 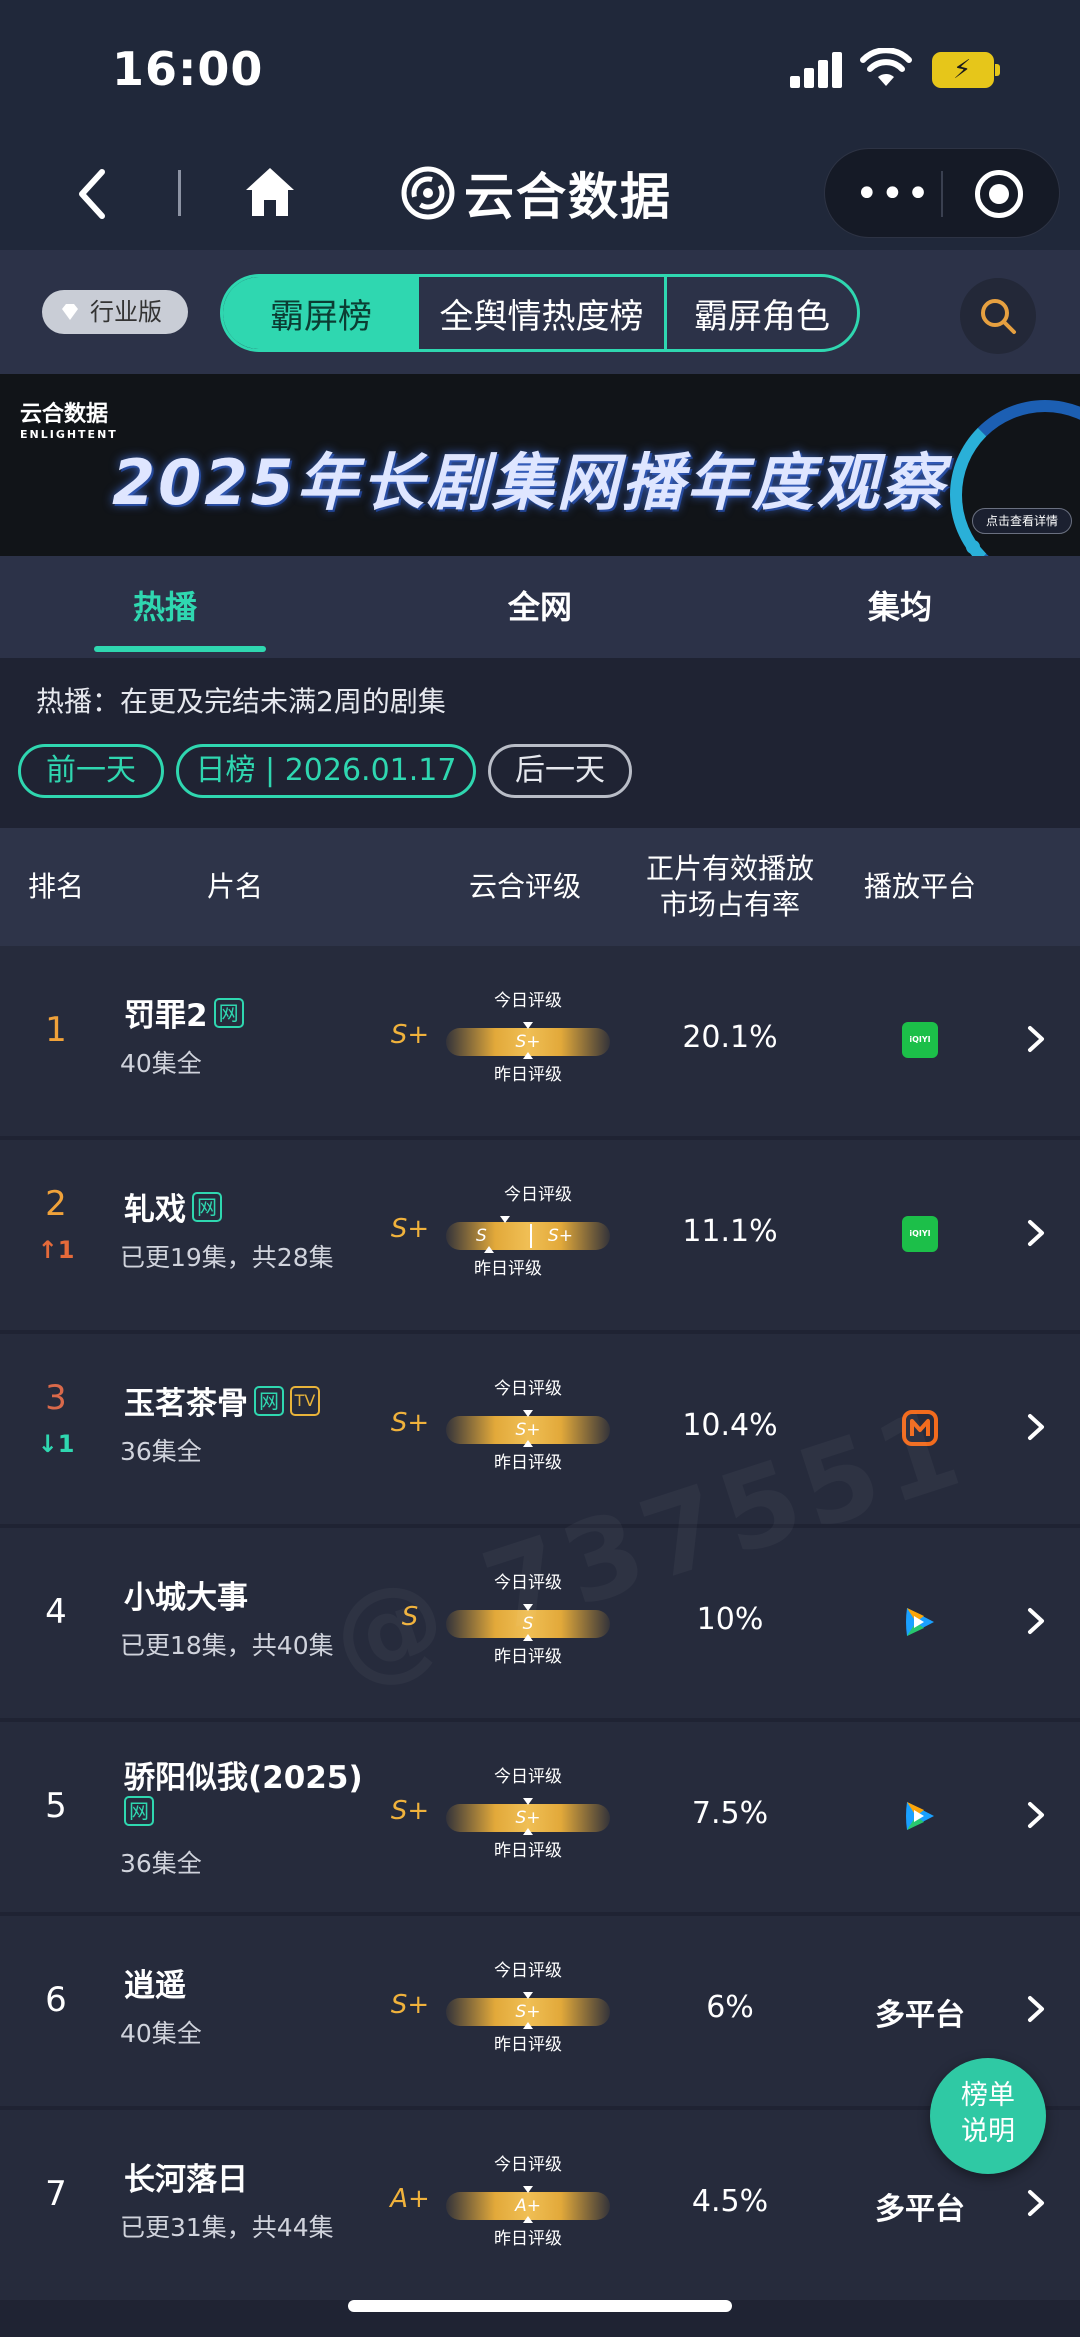 I want to click on rank-number: 2, so click(x=56, y=1204).